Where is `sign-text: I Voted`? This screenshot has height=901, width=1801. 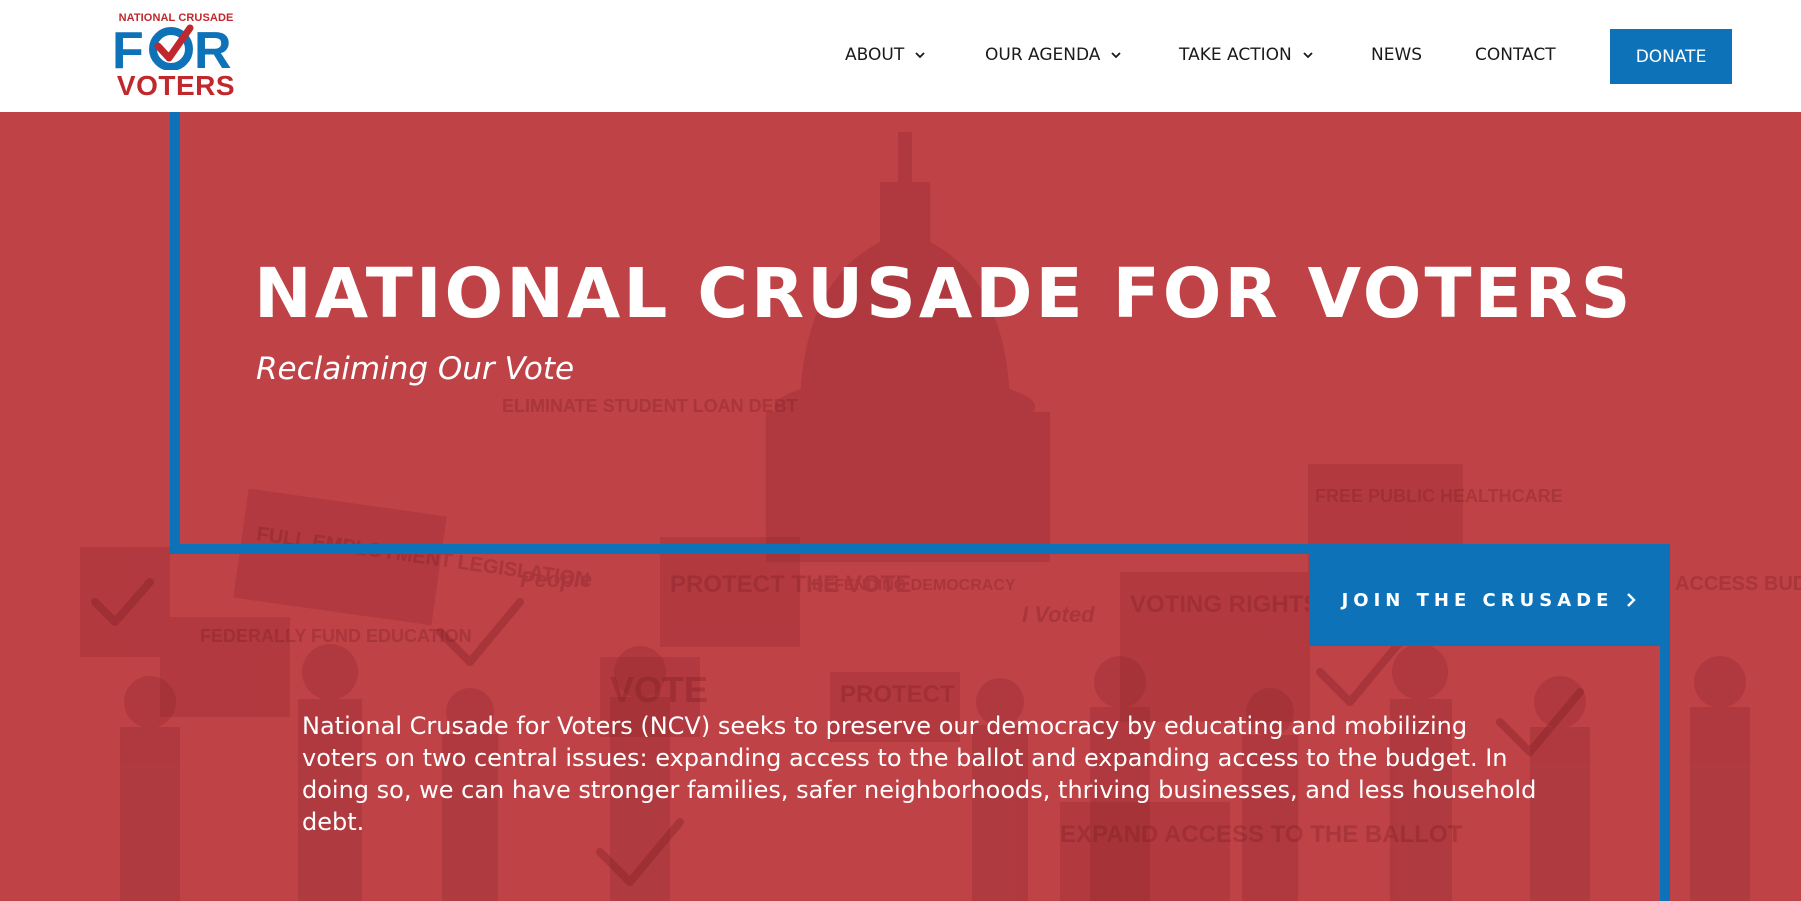
sign-text: I Voted is located at coordinates (1058, 614).